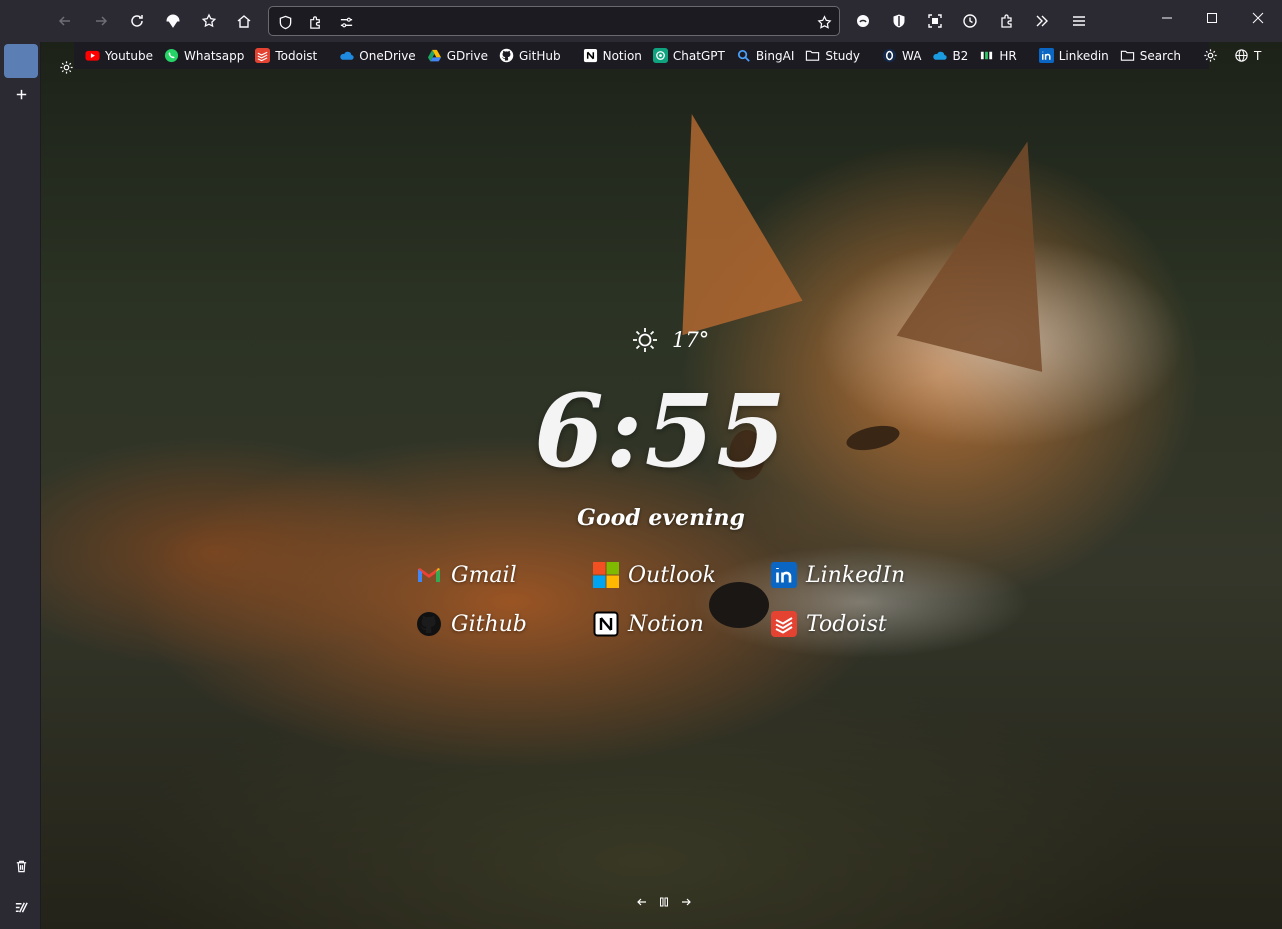 This screenshot has width=1282, height=929. What do you see at coordinates (970, 21) in the screenshot?
I see `history-button` at bounding box center [970, 21].